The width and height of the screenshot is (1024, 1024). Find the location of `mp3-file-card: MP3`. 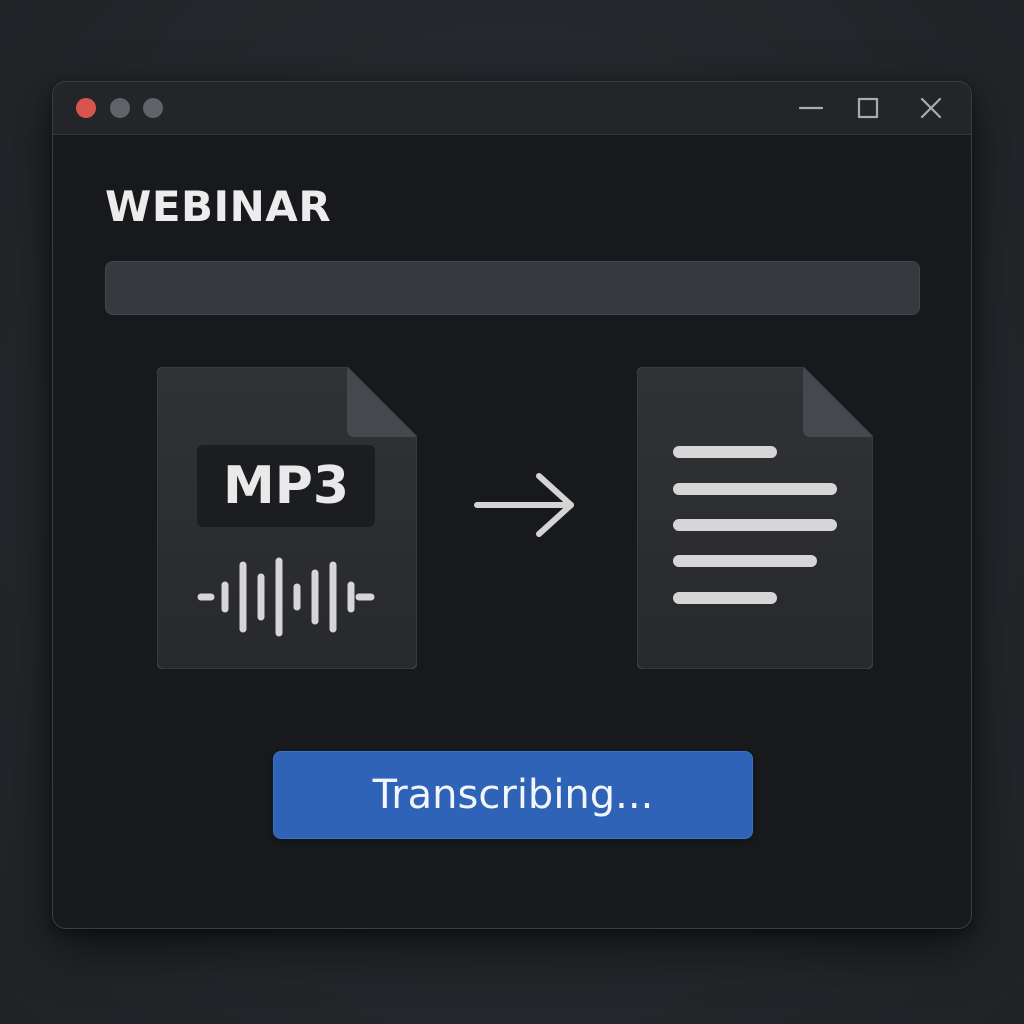

mp3-file-card: MP3 is located at coordinates (287, 518).